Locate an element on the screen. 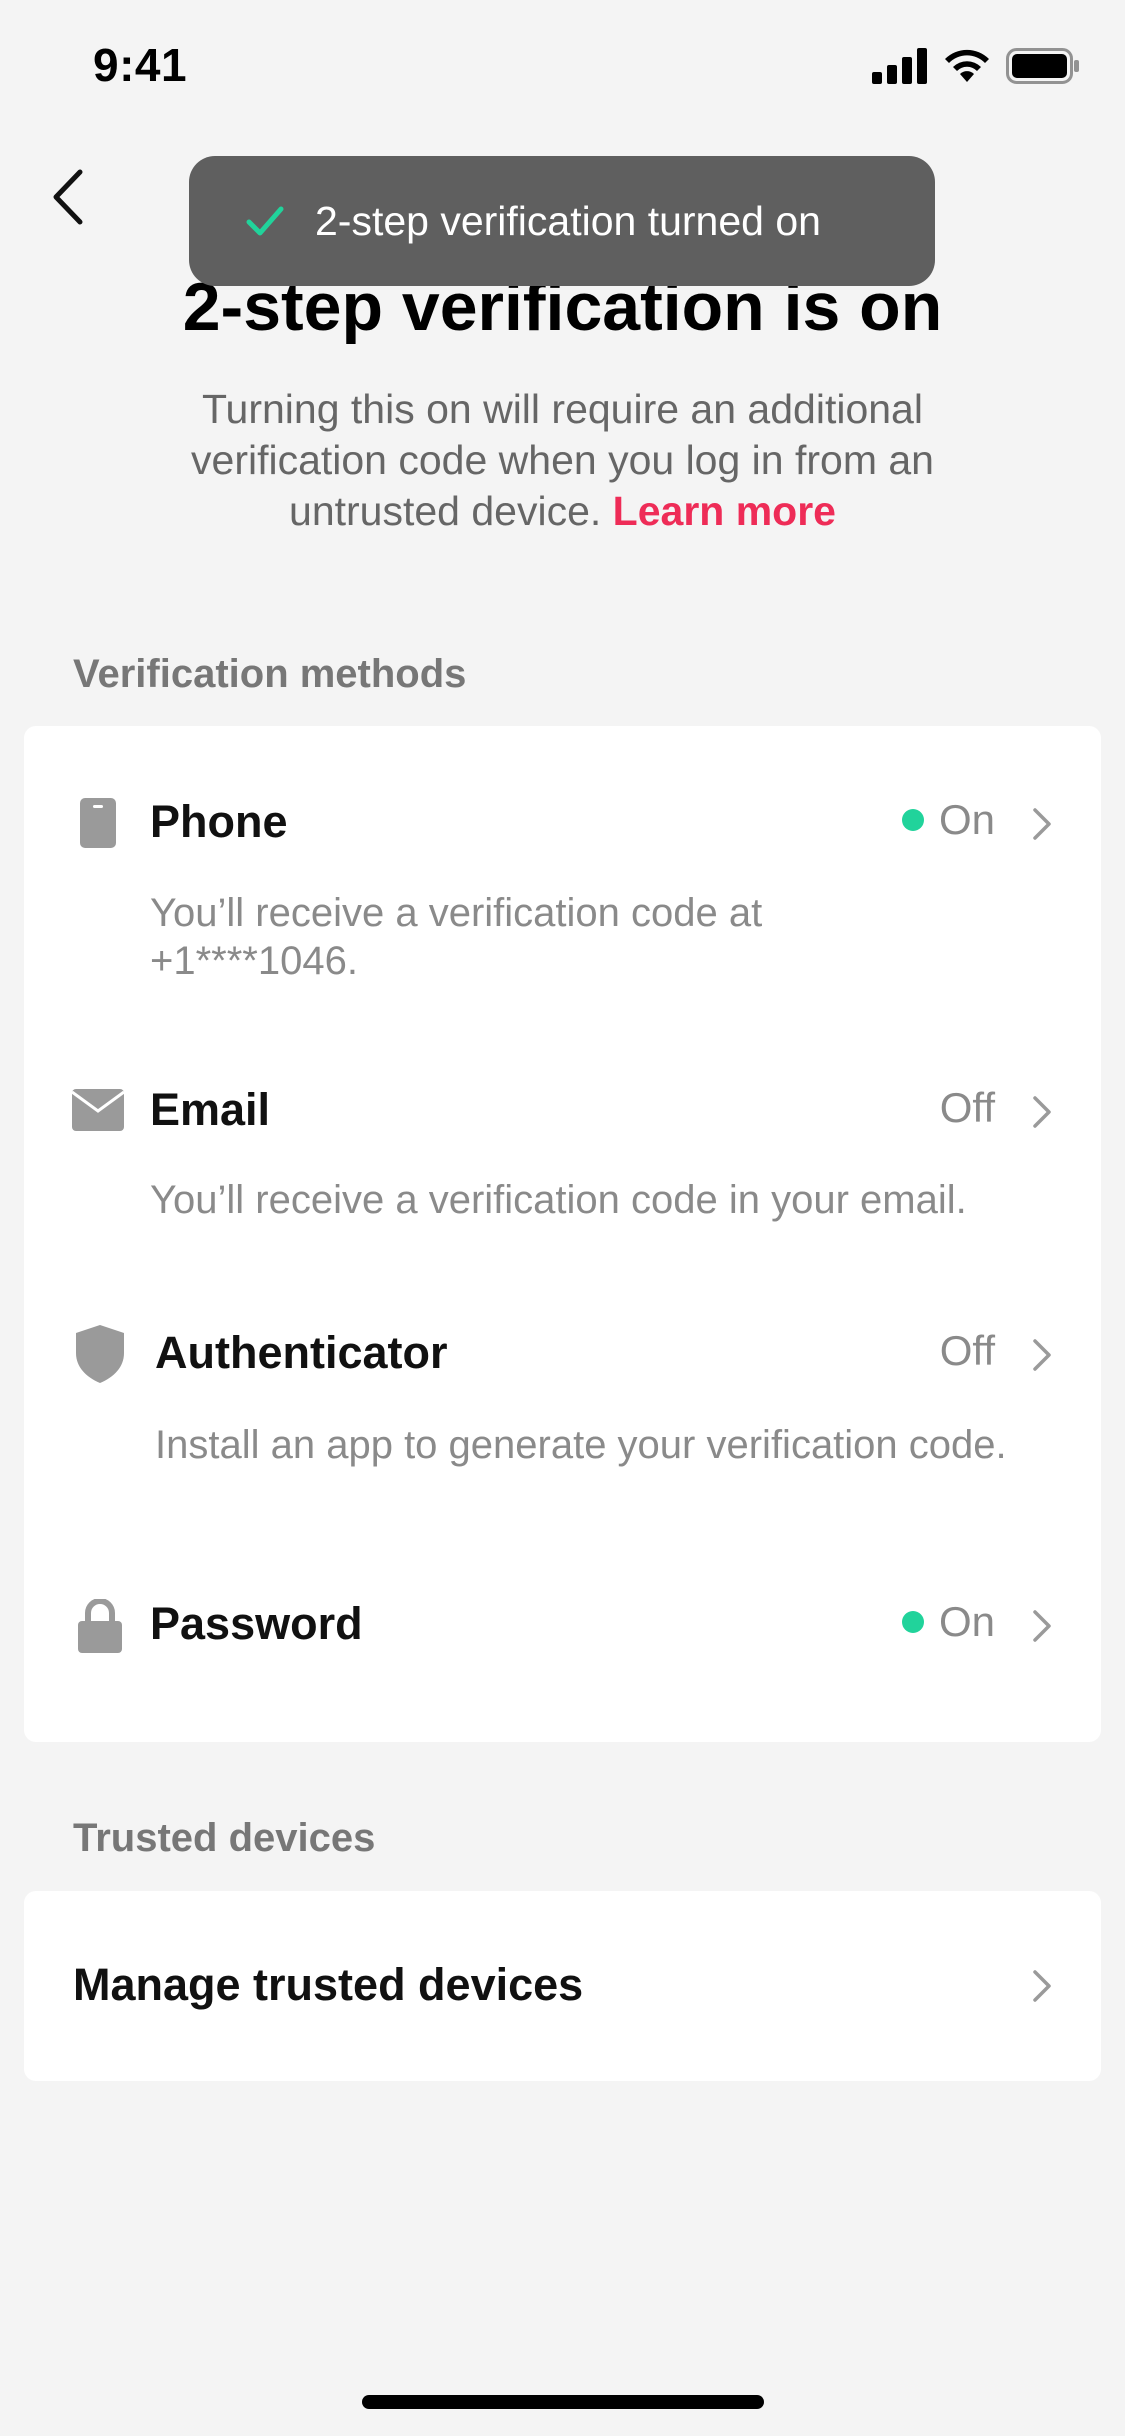 The width and height of the screenshot is (1125, 2436). method-status-phone: On is located at coordinates (948, 820).